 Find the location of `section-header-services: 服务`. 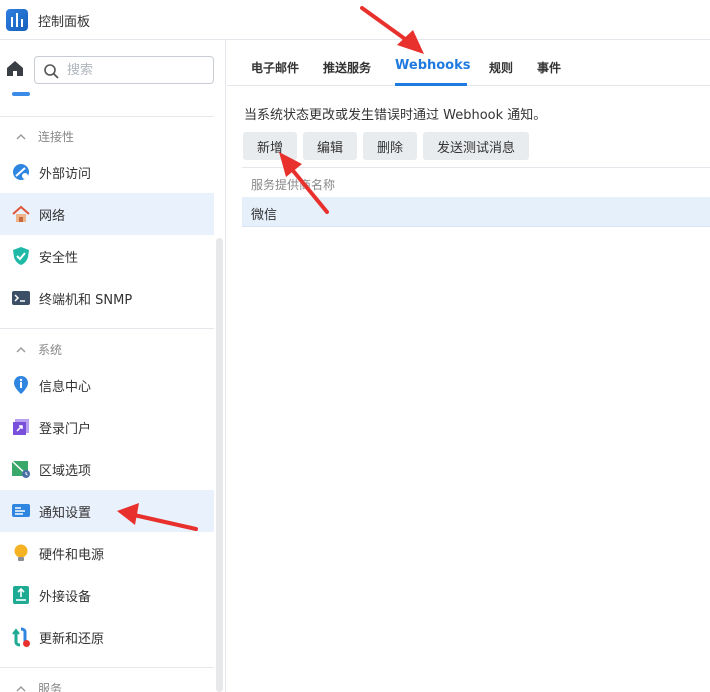

section-header-services: 服务 is located at coordinates (38, 686).